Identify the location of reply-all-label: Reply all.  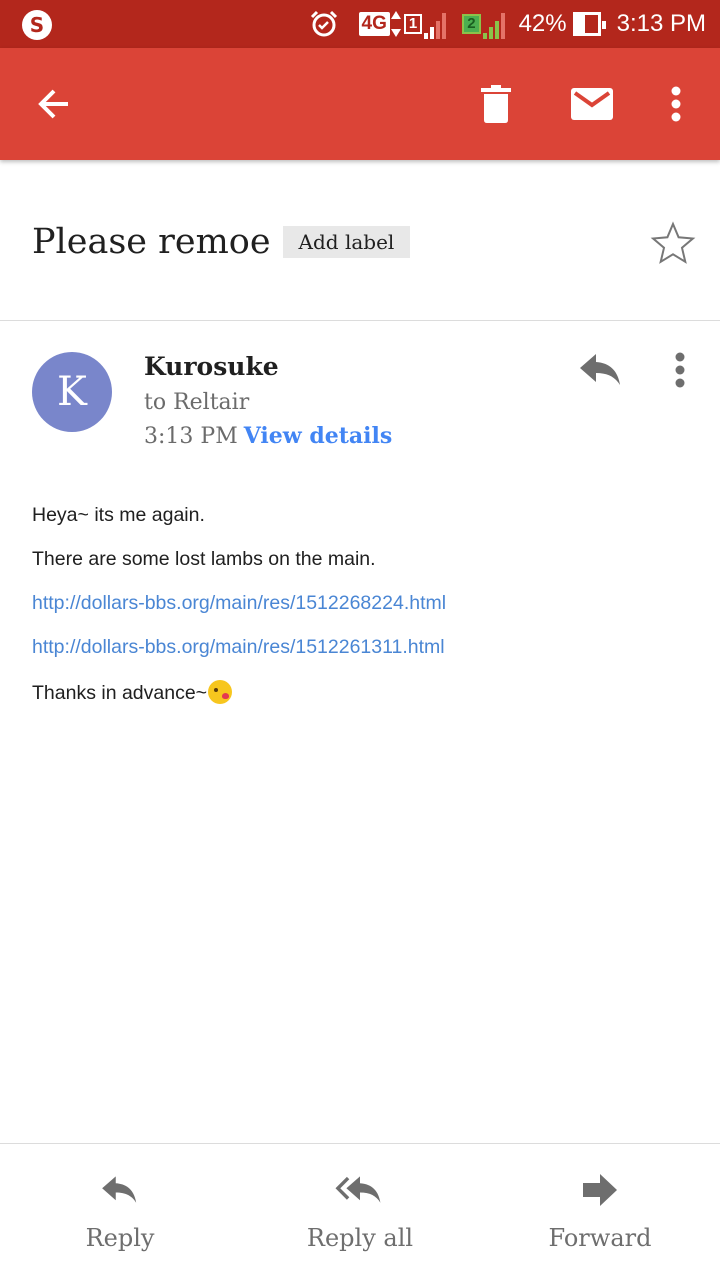
(360, 1238).